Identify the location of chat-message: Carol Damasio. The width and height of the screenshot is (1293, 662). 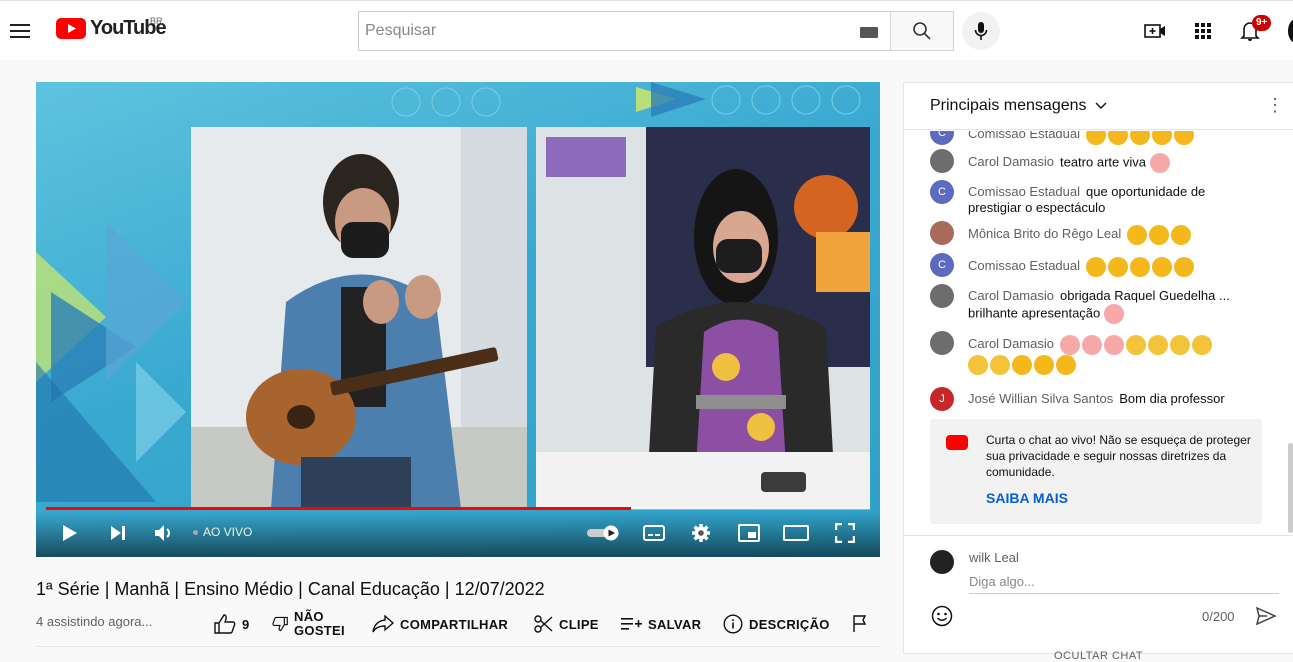
(1095, 353).